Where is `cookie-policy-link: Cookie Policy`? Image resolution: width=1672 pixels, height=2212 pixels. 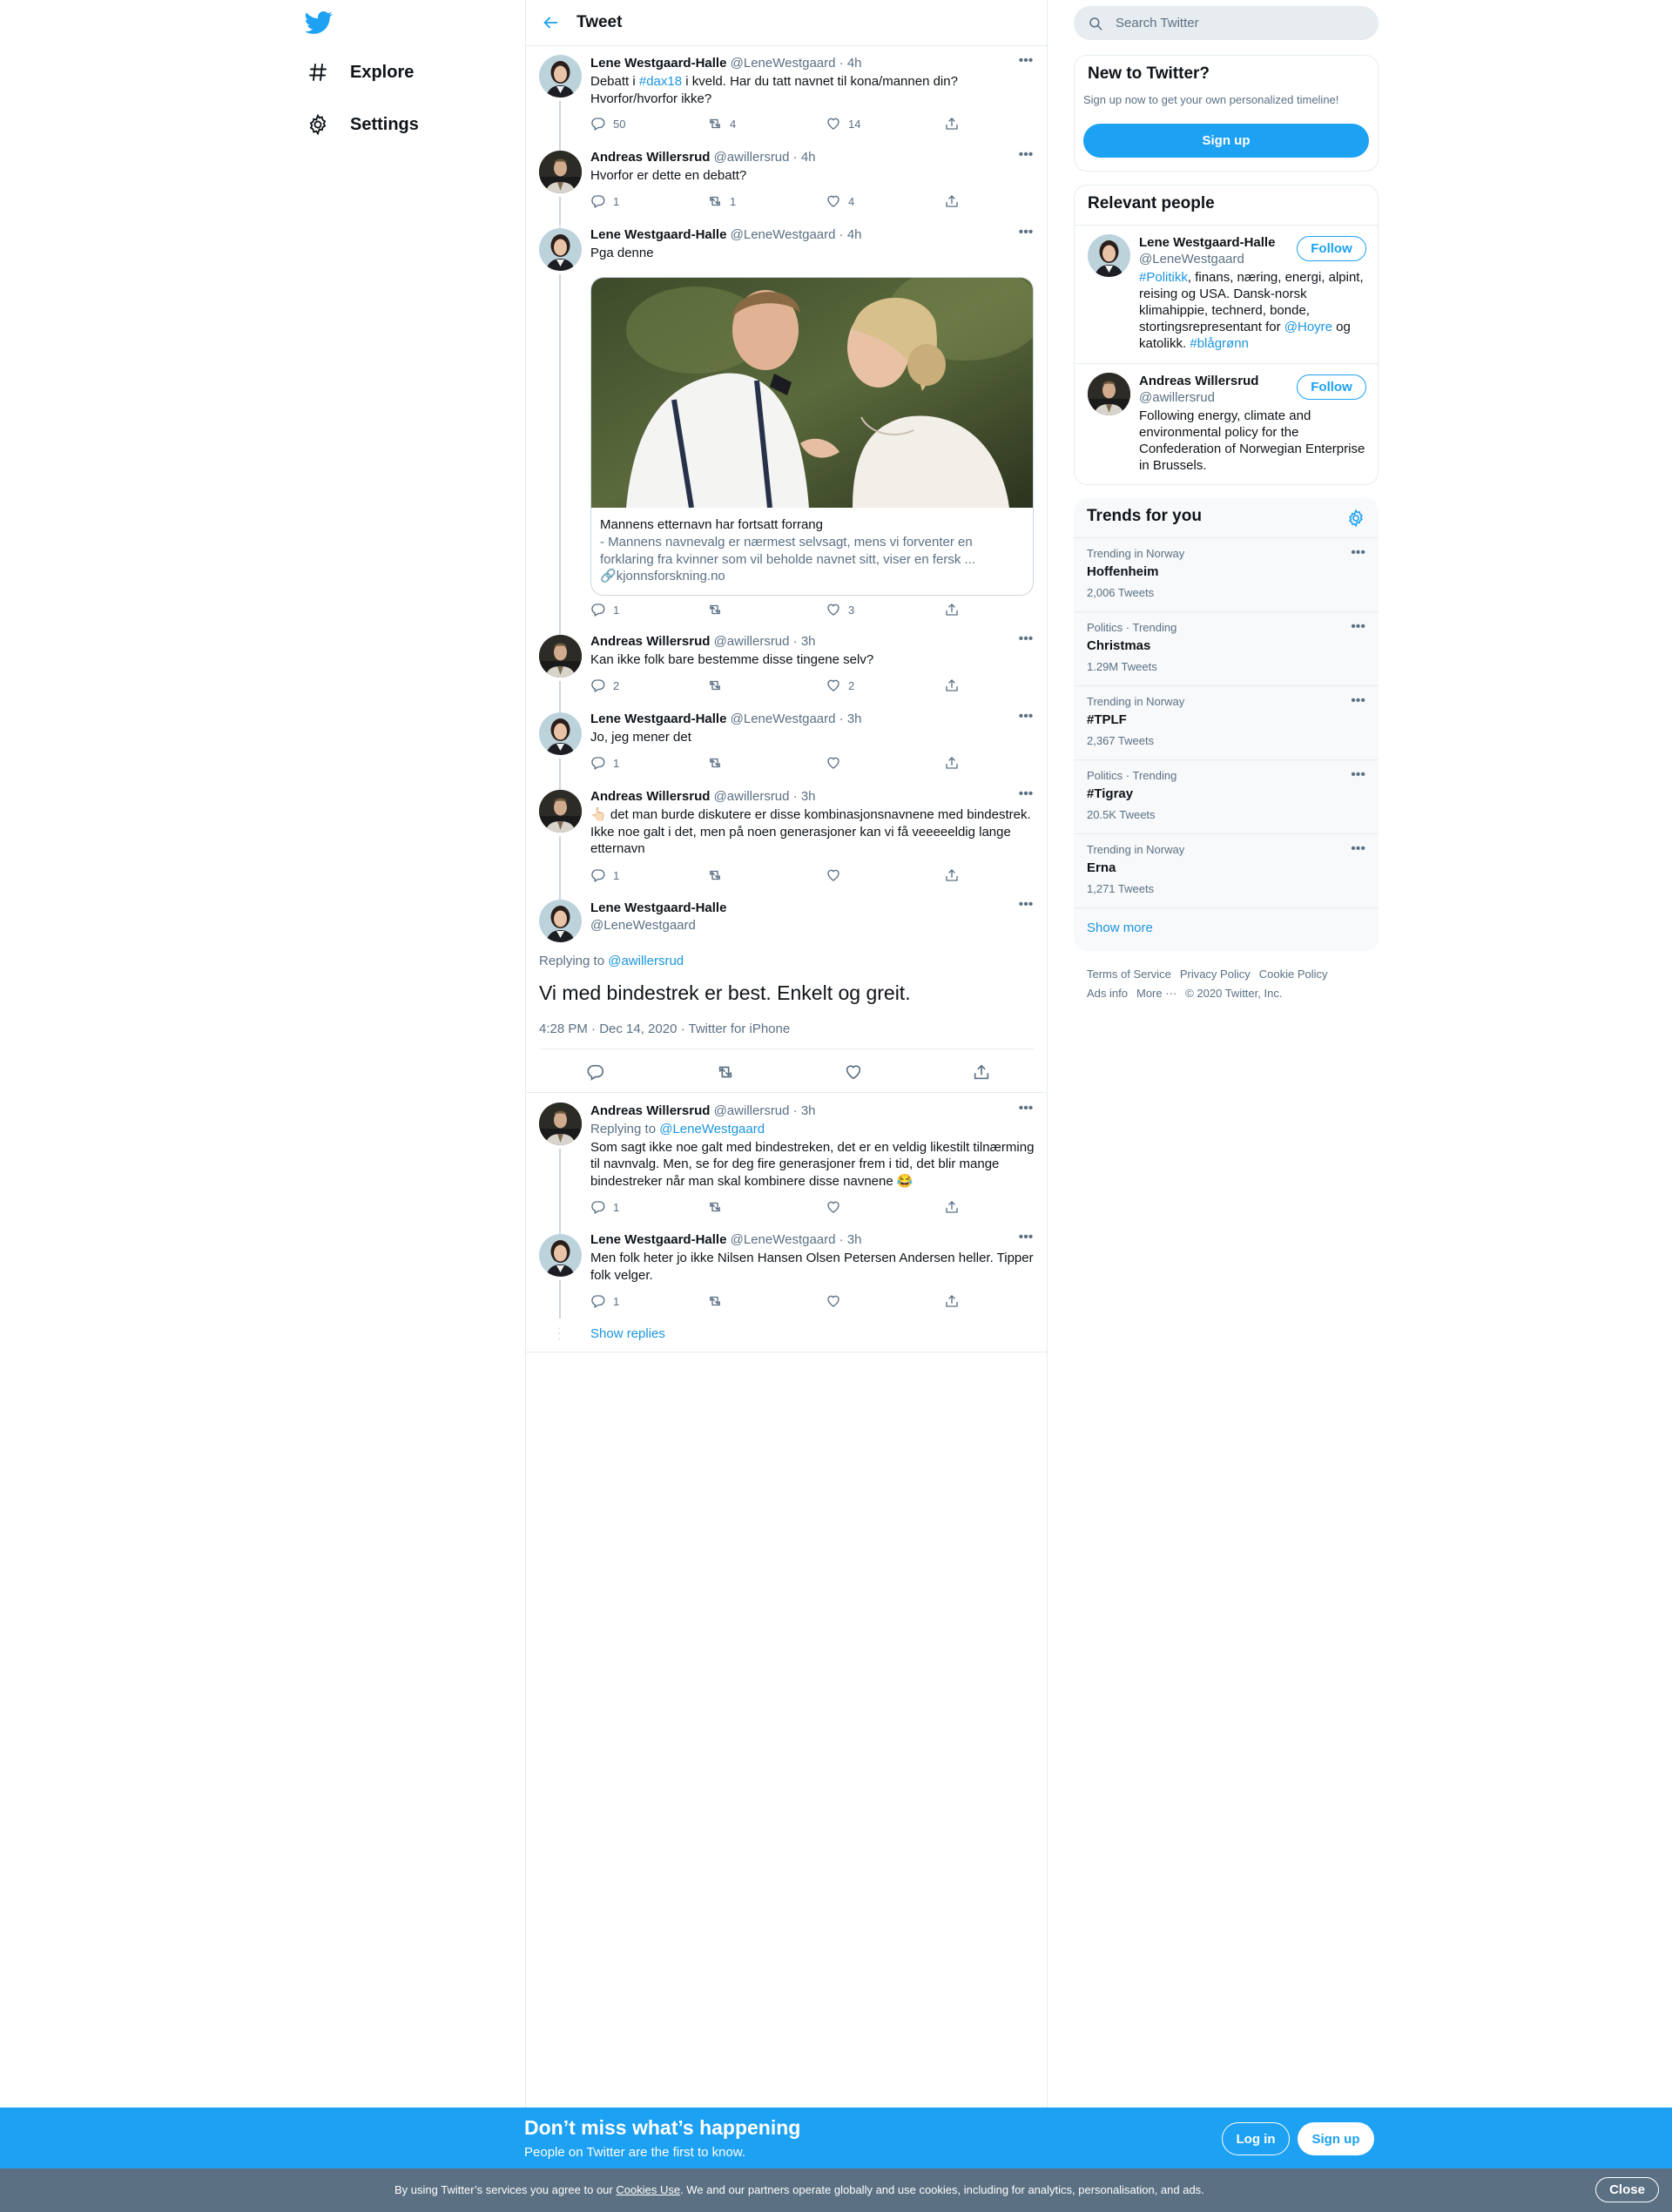 cookie-policy-link: Cookie Policy is located at coordinates (1293, 974).